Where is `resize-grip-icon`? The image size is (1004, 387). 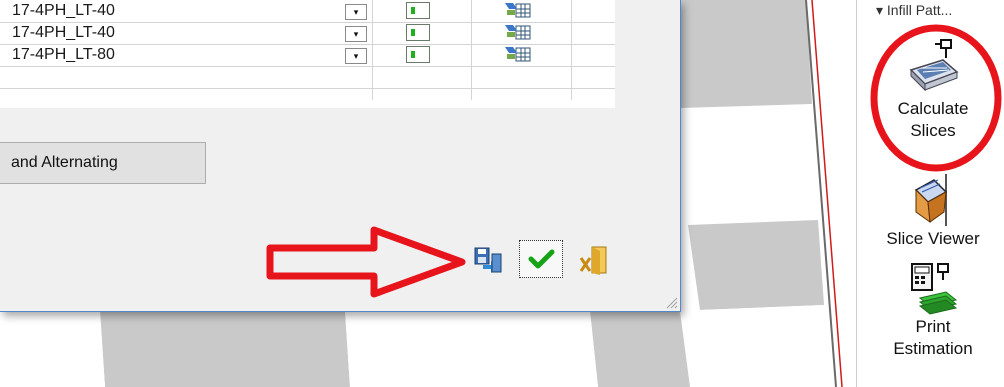
resize-grip-icon is located at coordinates (671, 302).